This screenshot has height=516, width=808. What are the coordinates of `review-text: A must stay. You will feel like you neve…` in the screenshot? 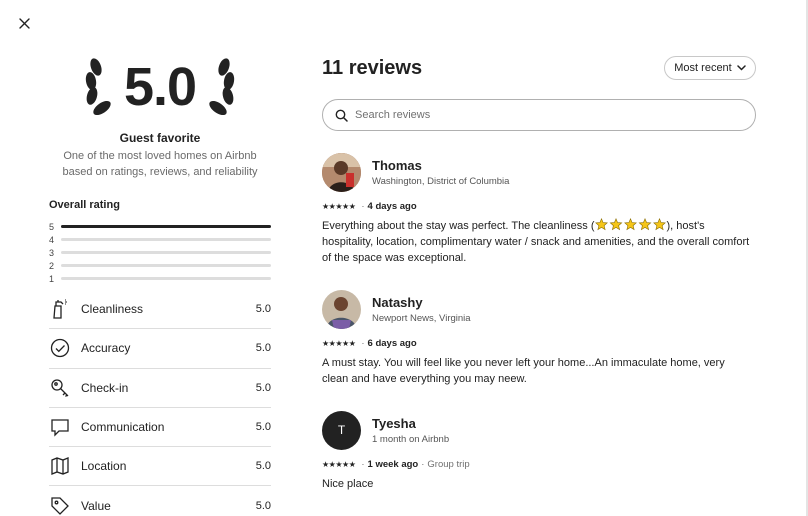 It's located at (523, 371).